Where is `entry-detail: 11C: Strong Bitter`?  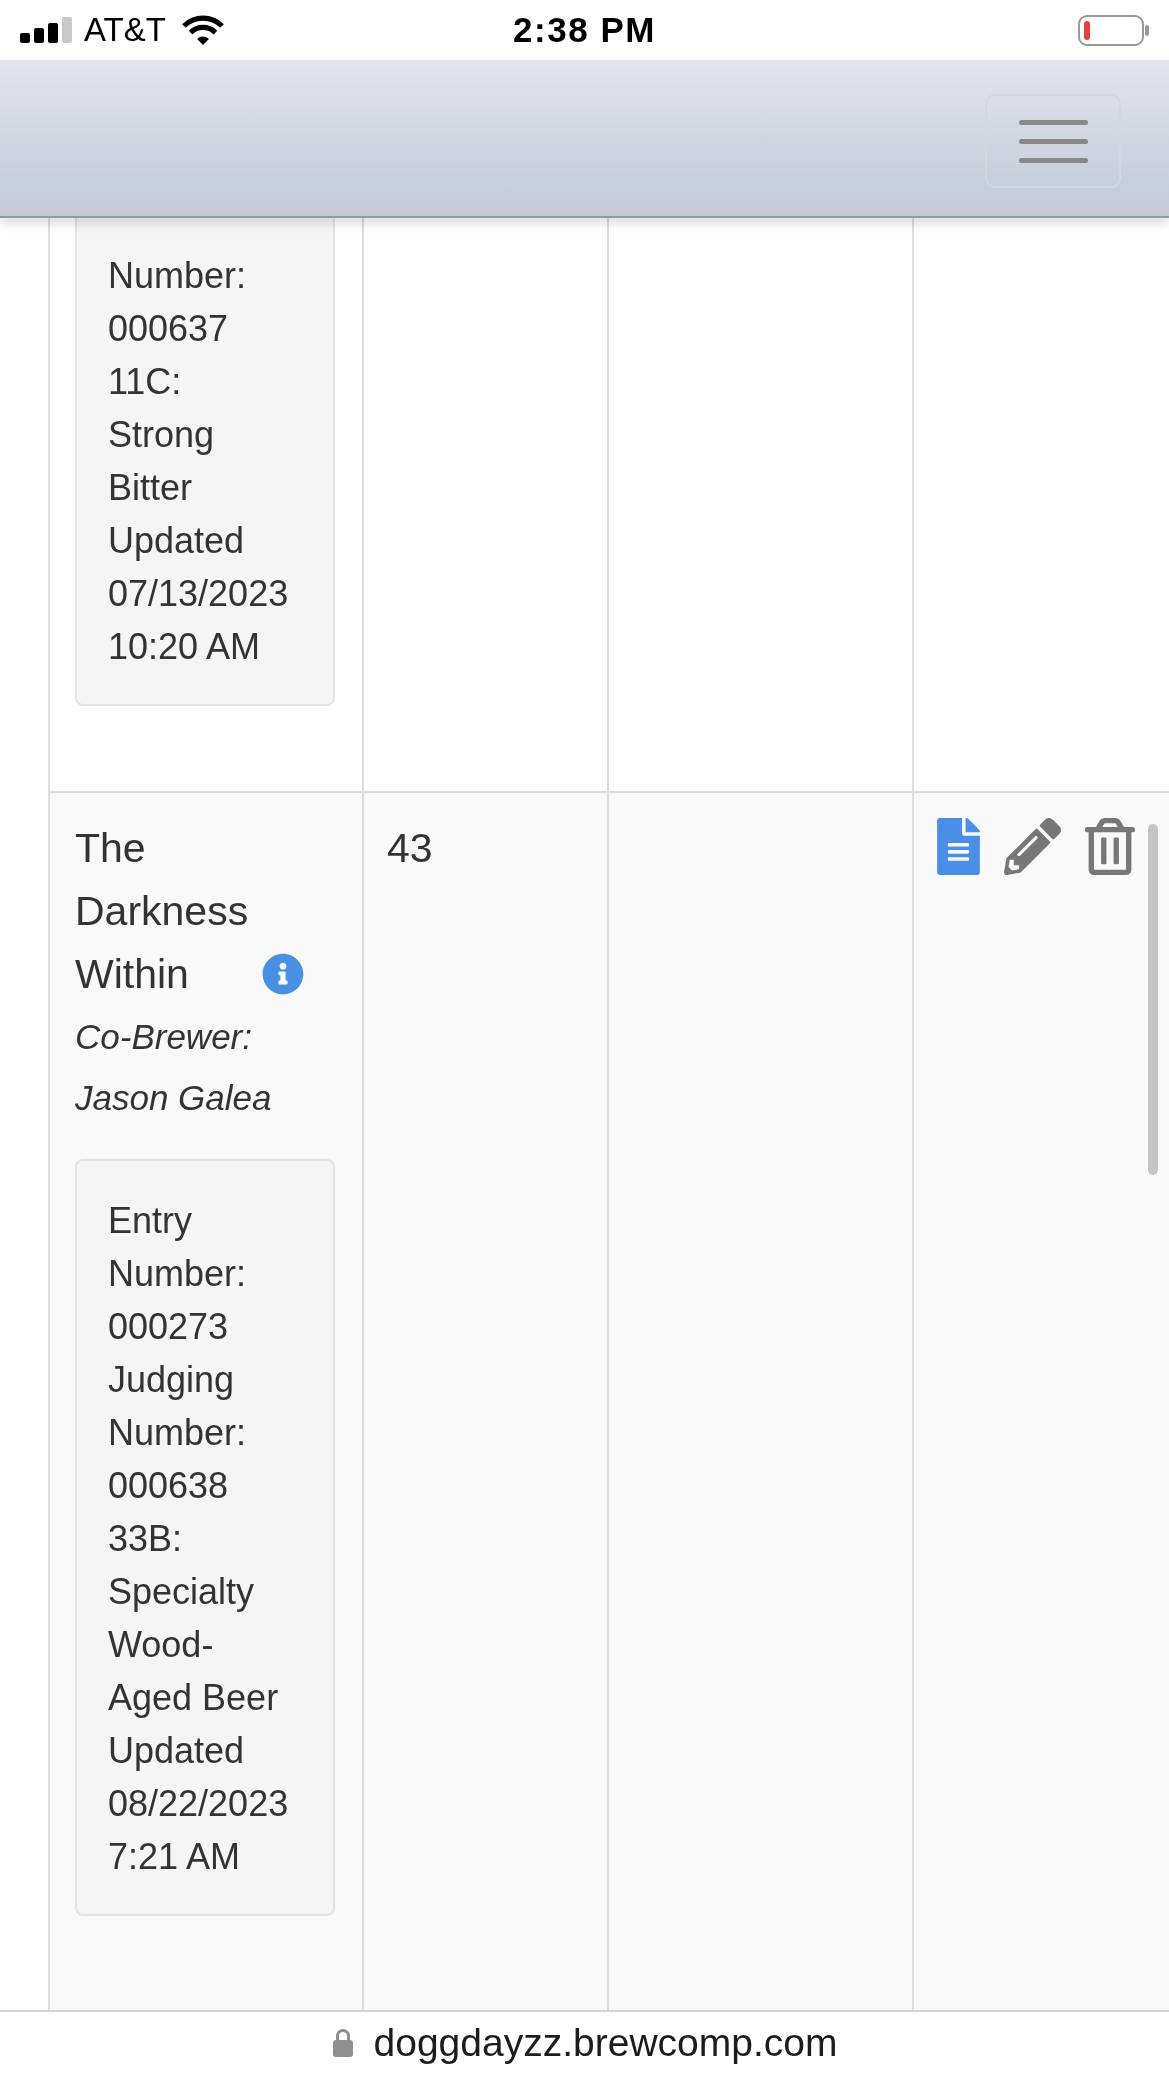 entry-detail: 11C: Strong Bitter is located at coordinates (162, 435).